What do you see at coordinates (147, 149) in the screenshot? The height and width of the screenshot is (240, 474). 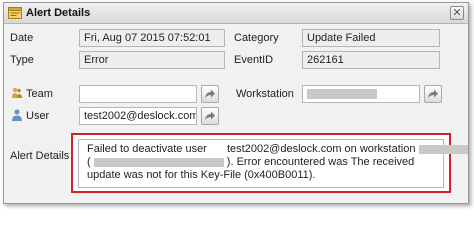 I see `details-line-1-prefix: Failed to deactivate user` at bounding box center [147, 149].